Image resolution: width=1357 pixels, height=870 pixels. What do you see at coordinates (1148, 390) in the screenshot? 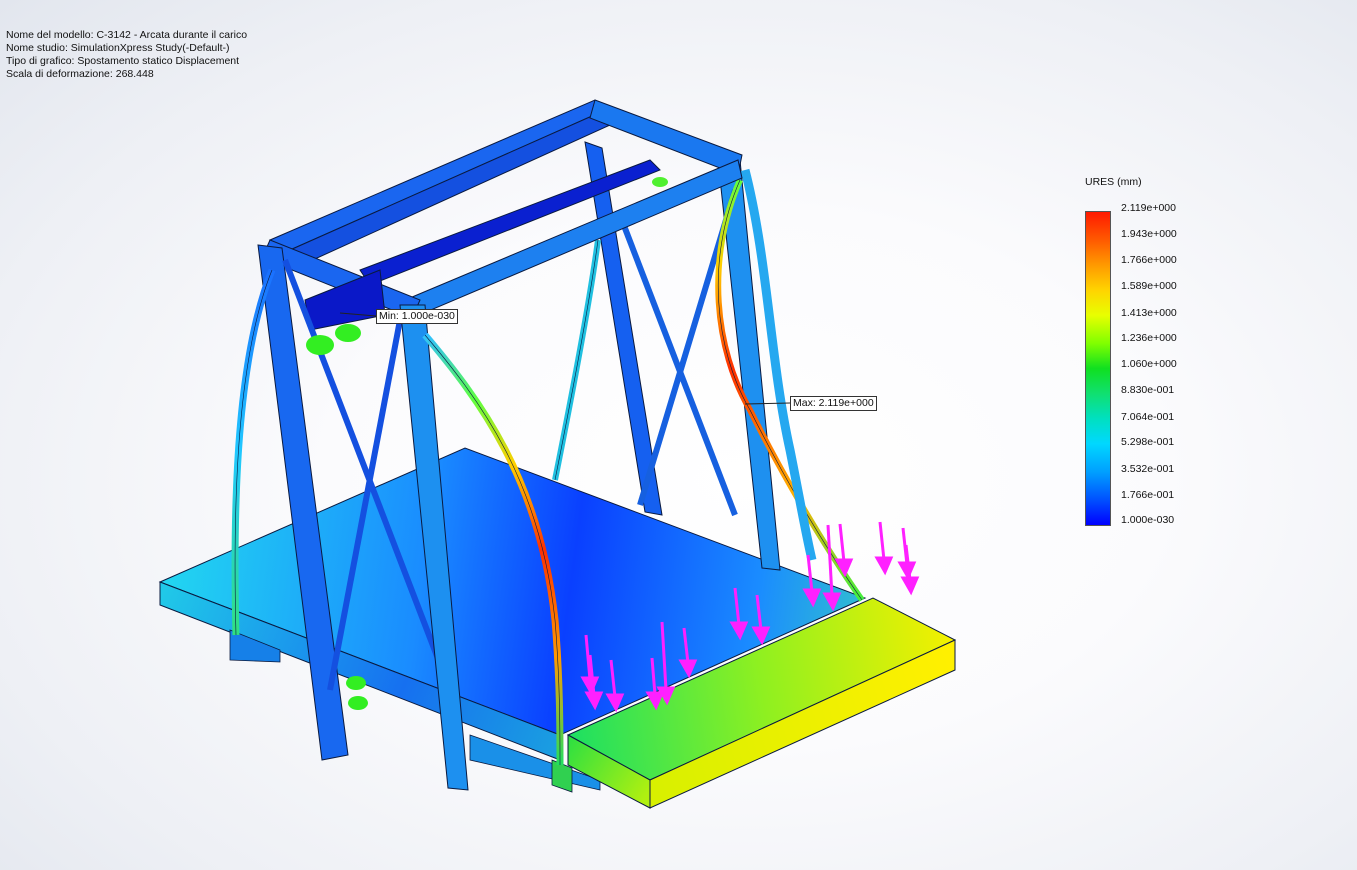
I see `legend-tick-label: 8.830e-001` at bounding box center [1148, 390].